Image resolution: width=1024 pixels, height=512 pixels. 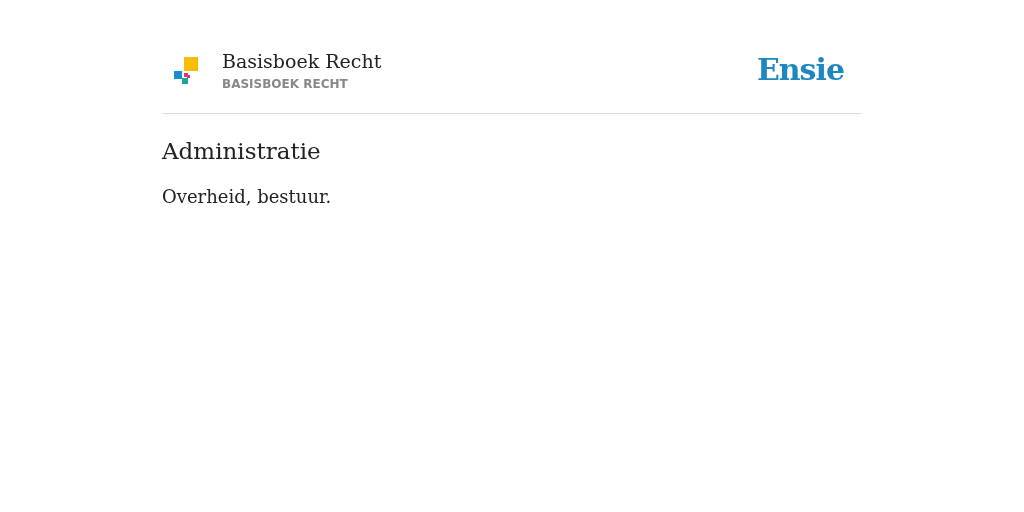 I want to click on site-logo: Ensie, so click(x=800, y=69).